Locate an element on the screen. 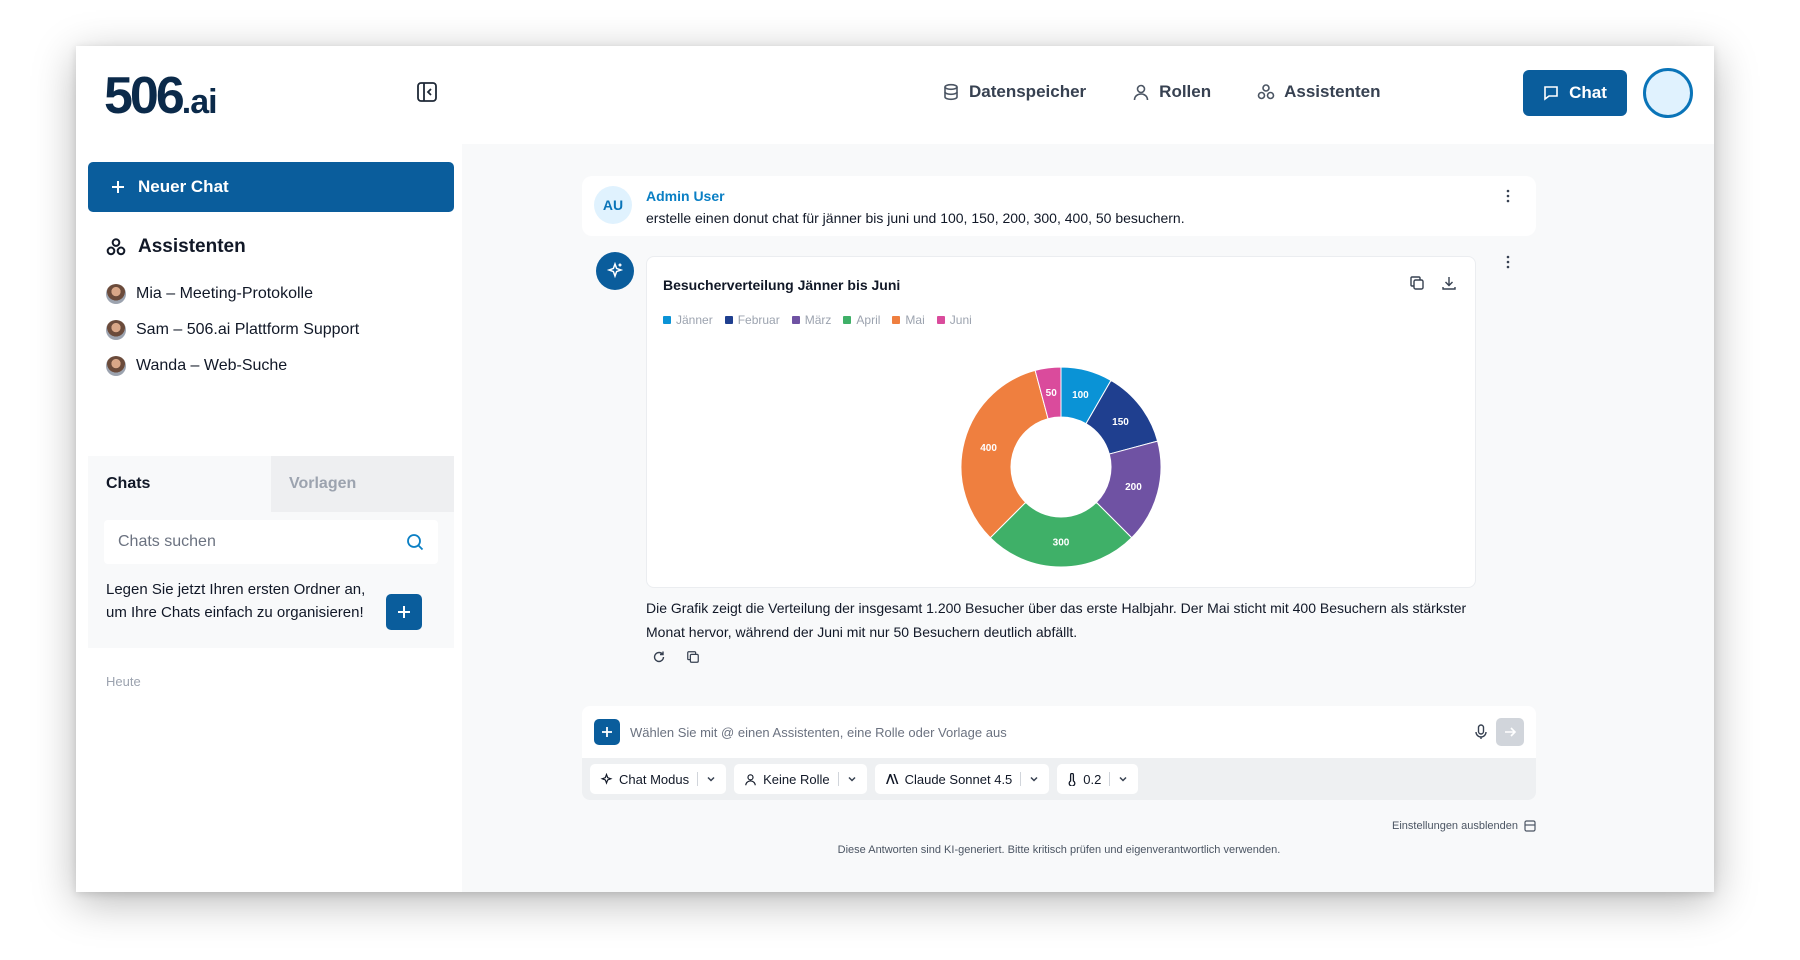  microphone-icon is located at coordinates (1481, 732).